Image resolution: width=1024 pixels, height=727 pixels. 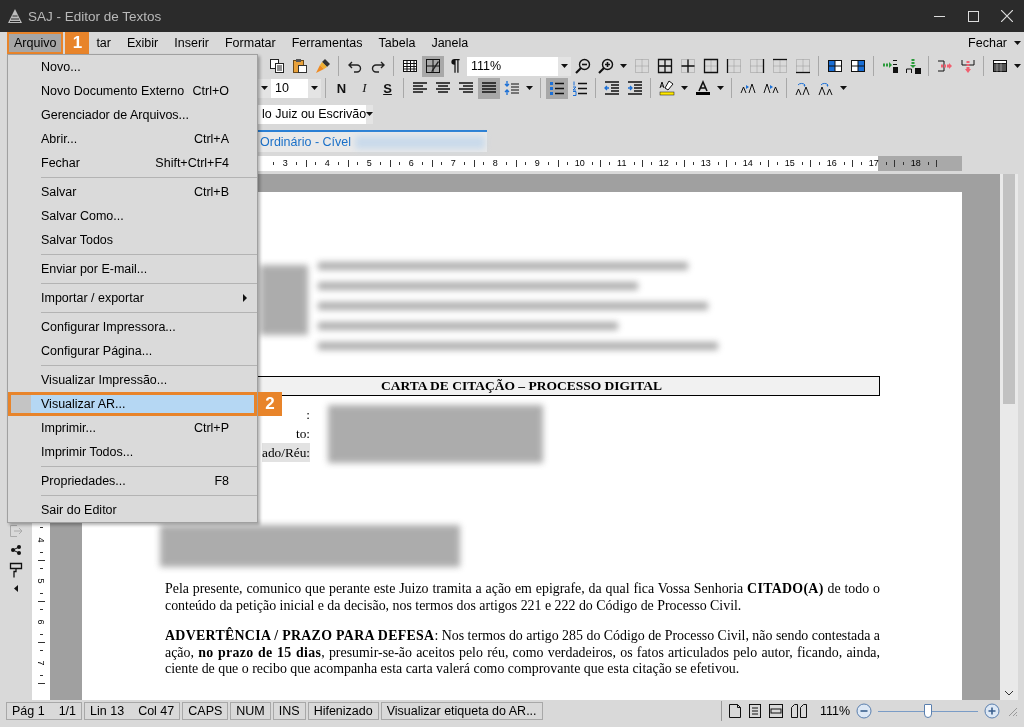 What do you see at coordinates (341, 88) in the screenshot?
I see `bold-button: N` at bounding box center [341, 88].